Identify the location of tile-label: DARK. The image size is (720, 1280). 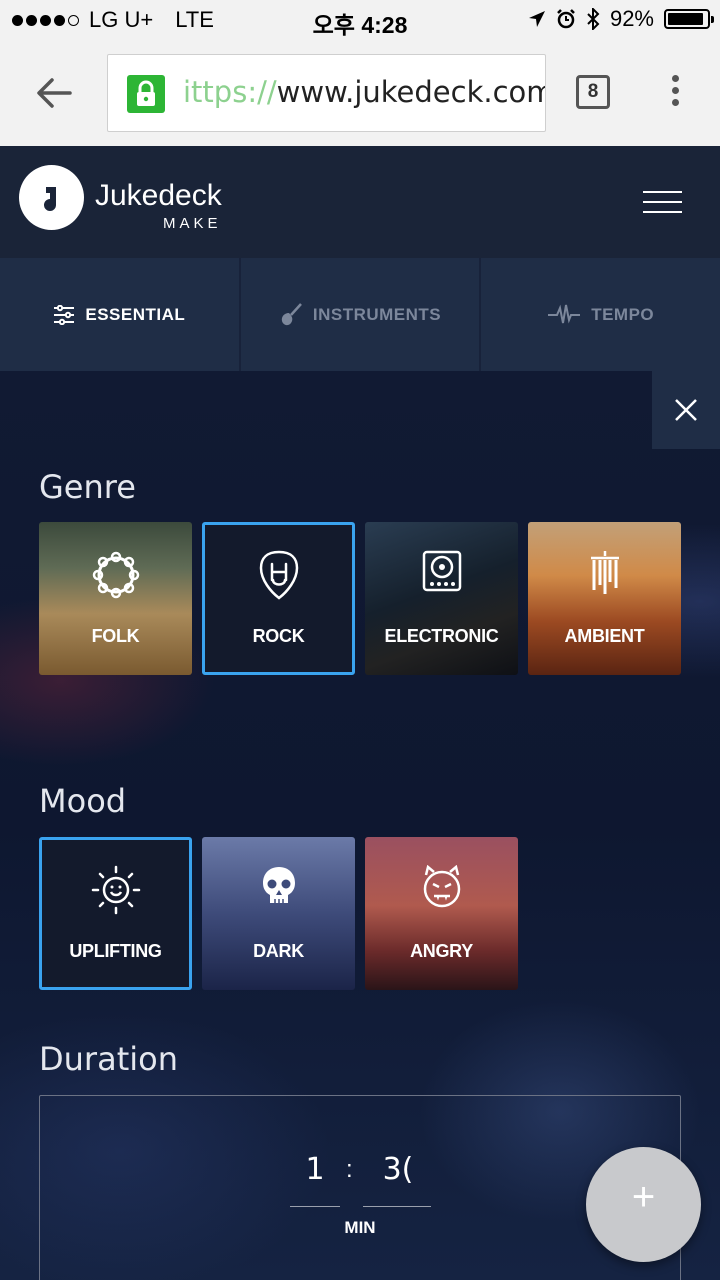
(278, 951).